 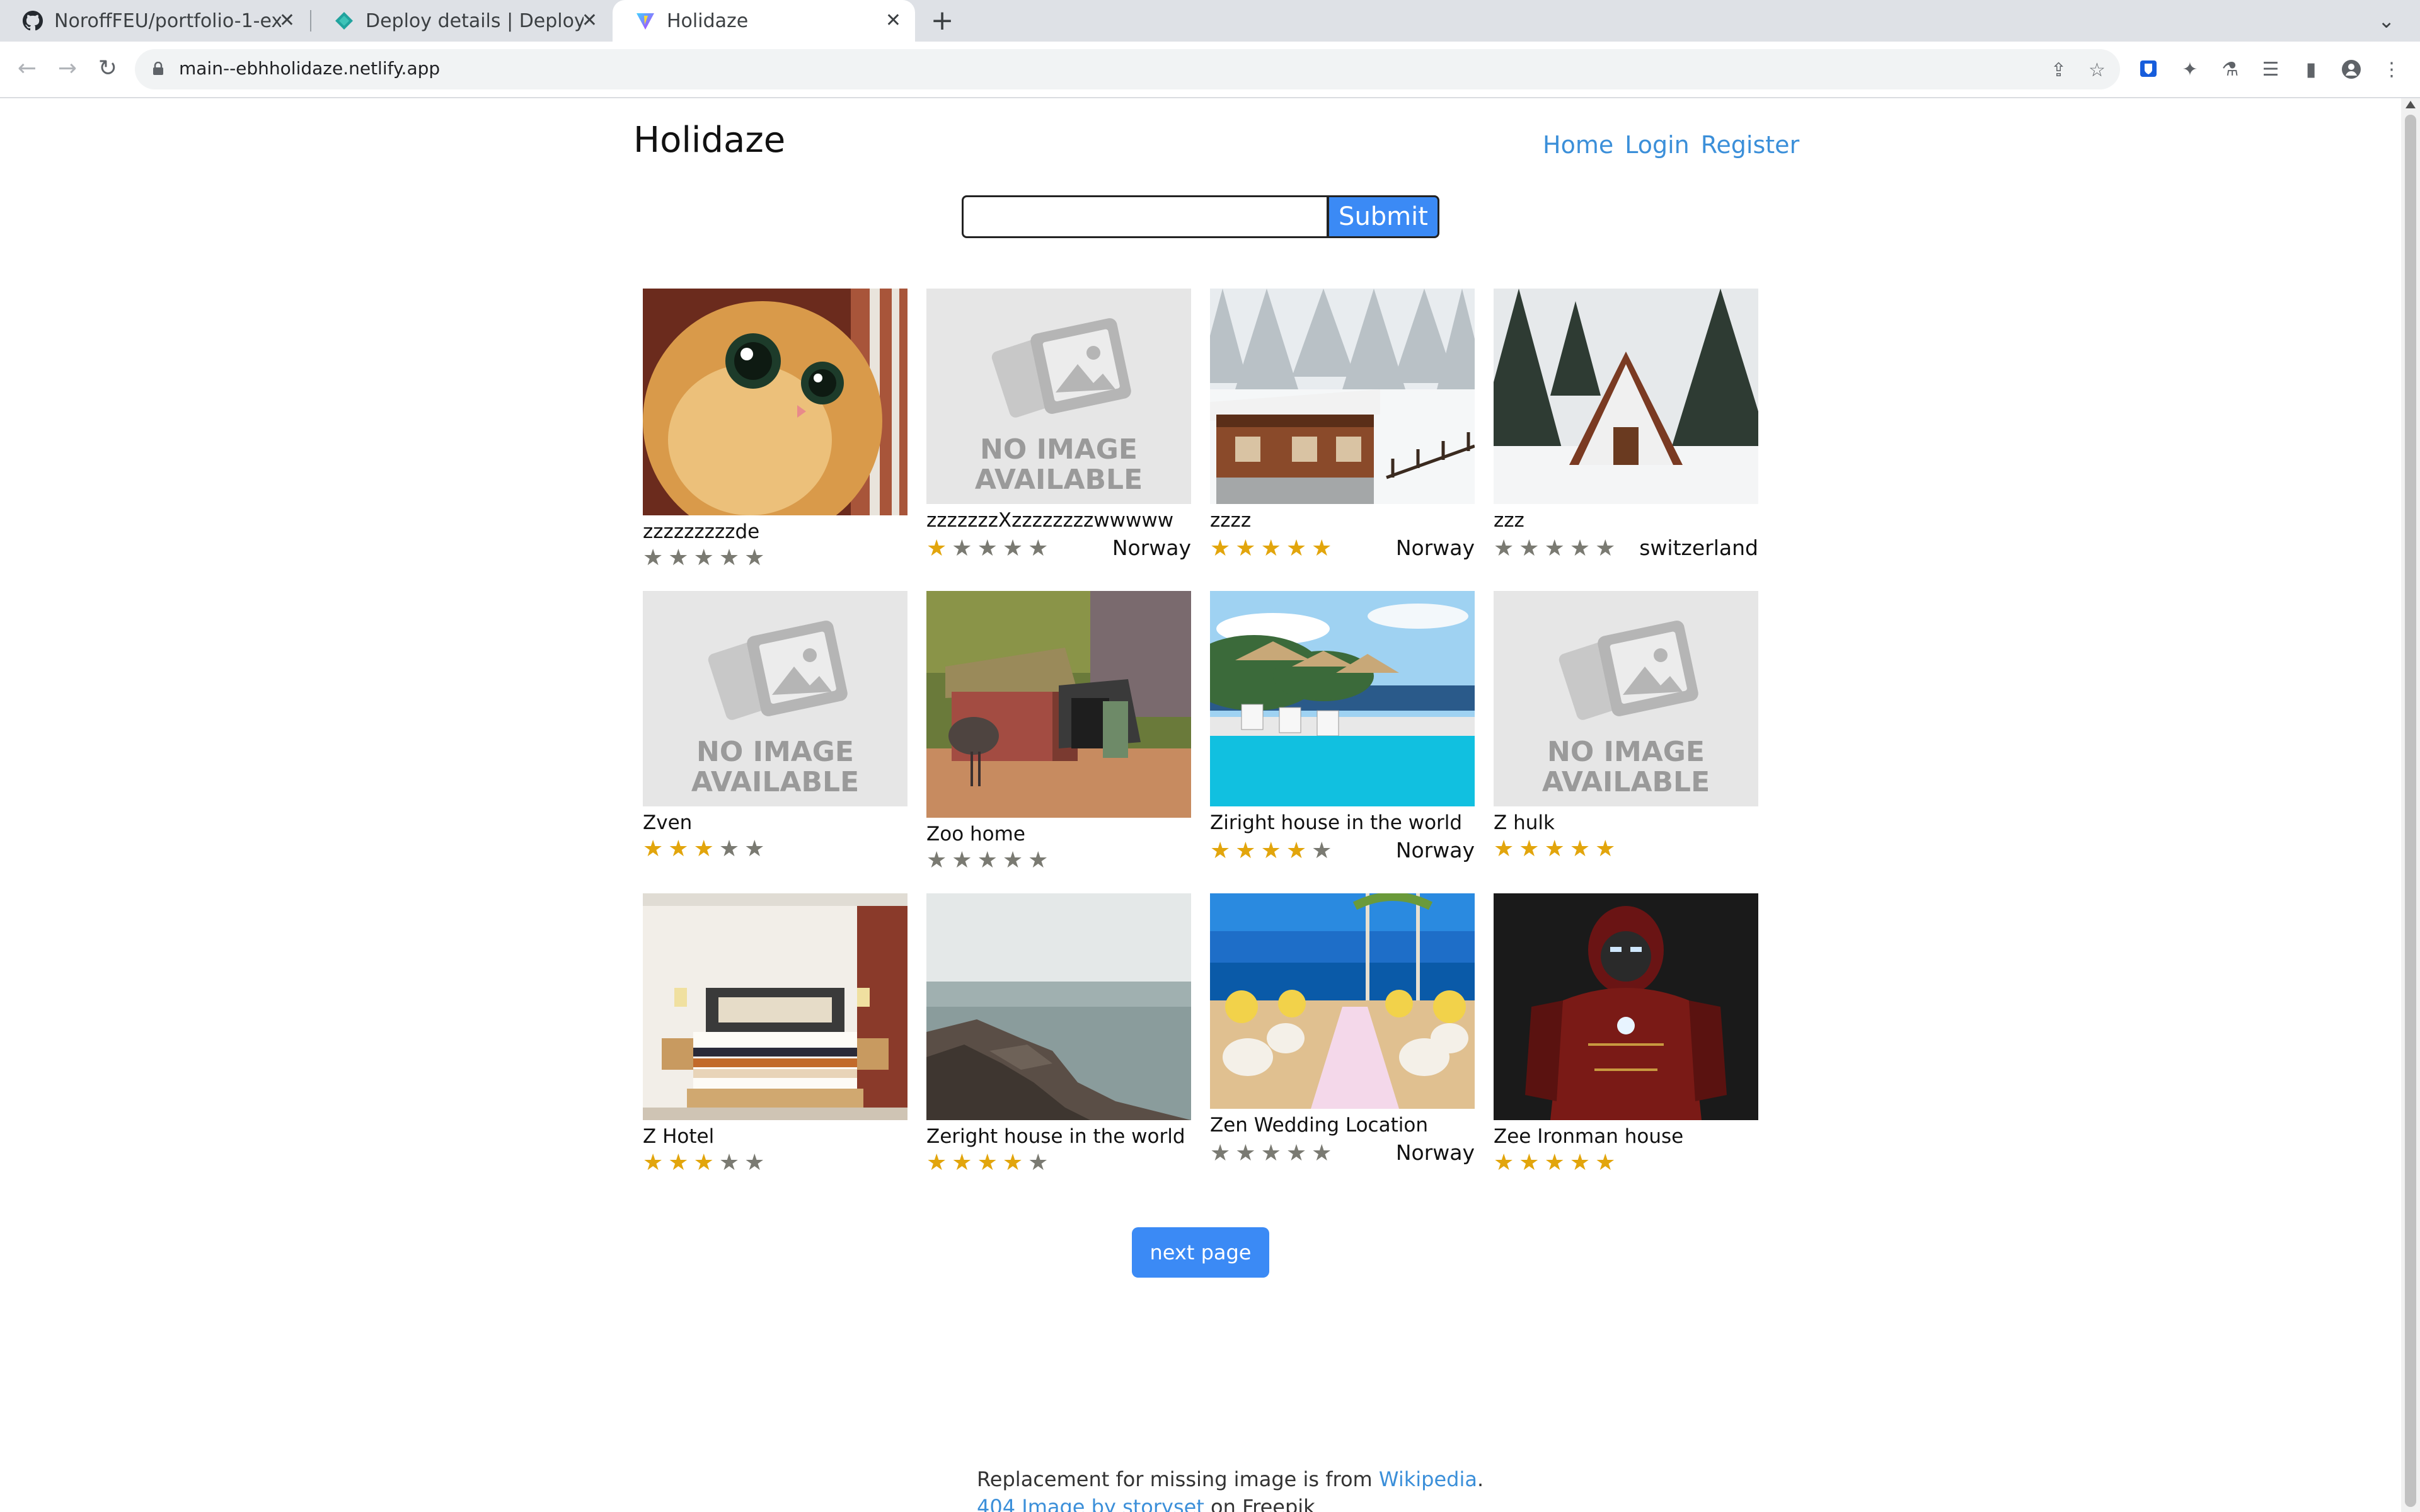 I want to click on footer-text: Replacement for missing image is from, so click(x=1178, y=1479).